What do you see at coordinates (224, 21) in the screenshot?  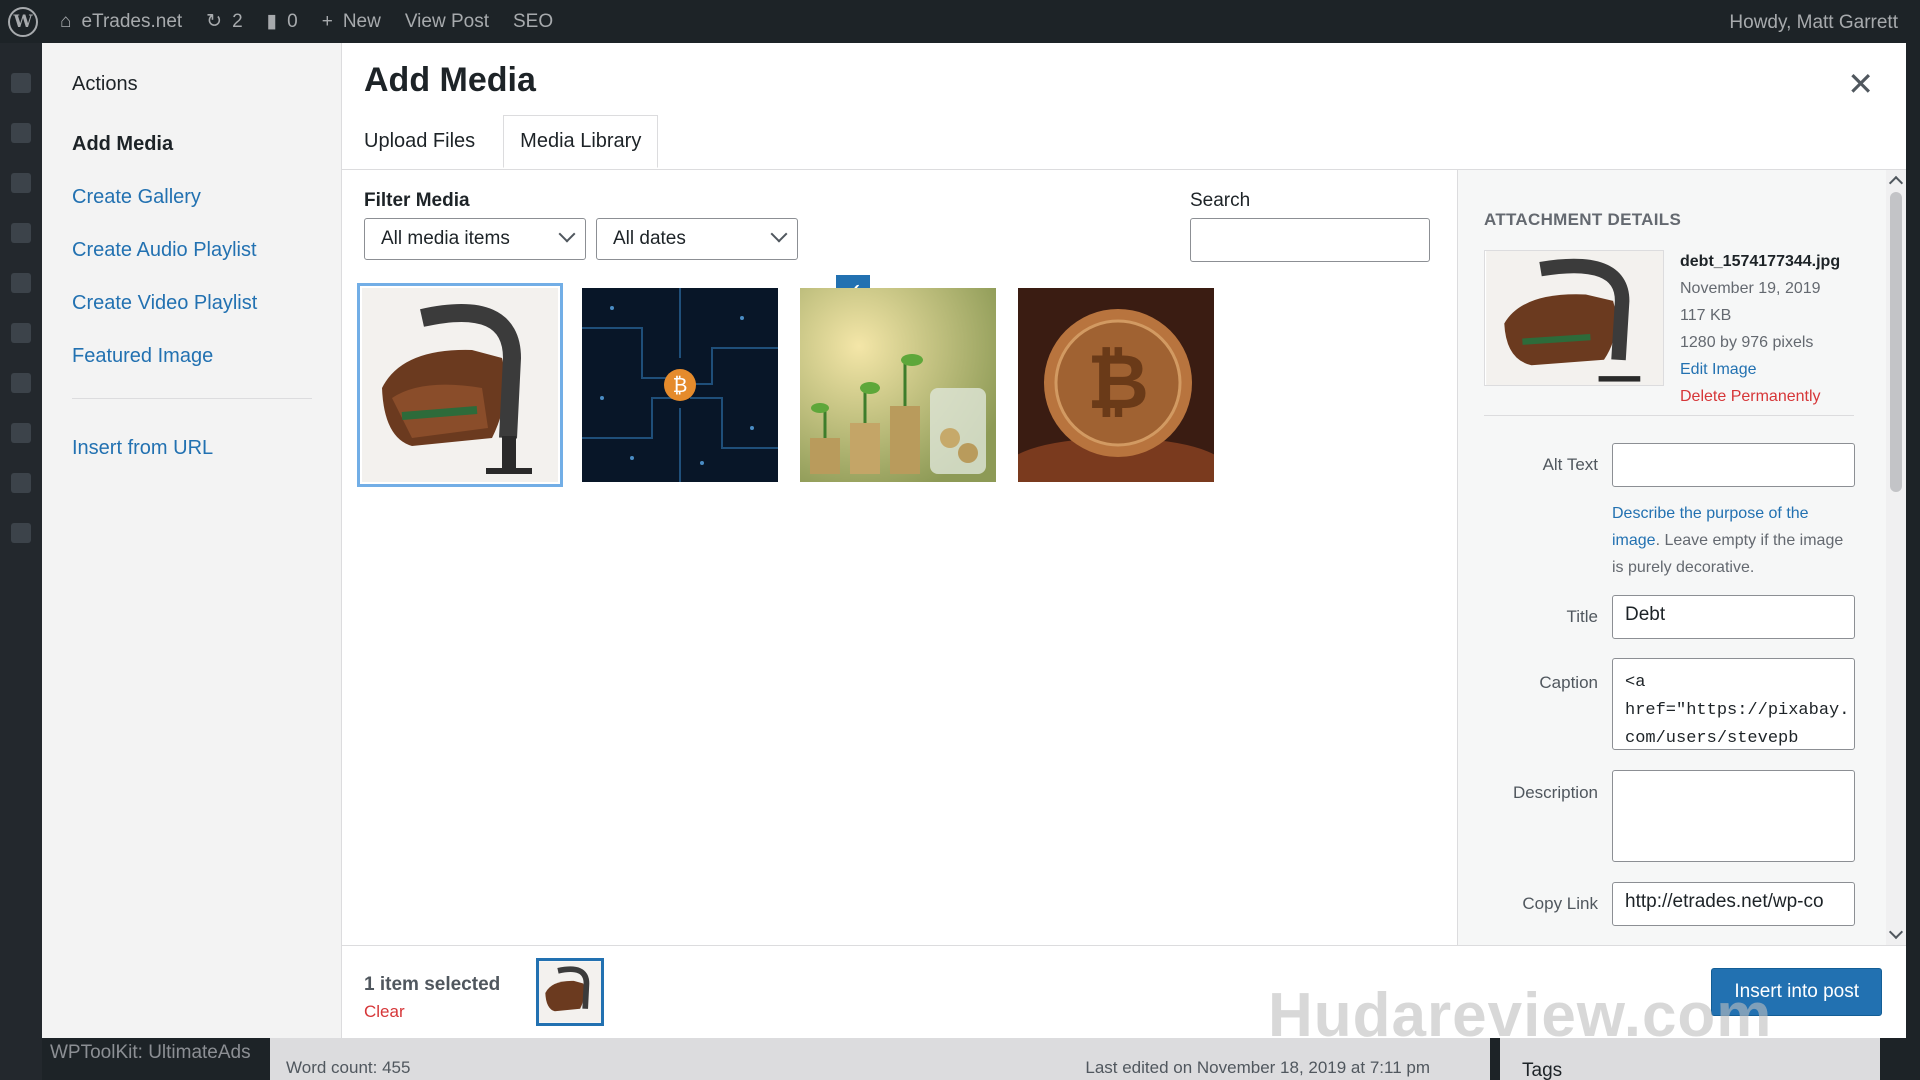 I see `updates-link: ↻ 2` at bounding box center [224, 21].